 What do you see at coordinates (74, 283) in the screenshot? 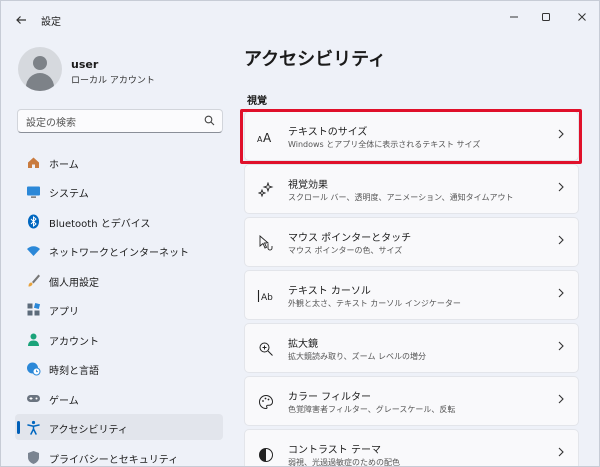
I see `sidebar-item-label: 個人用設定` at bounding box center [74, 283].